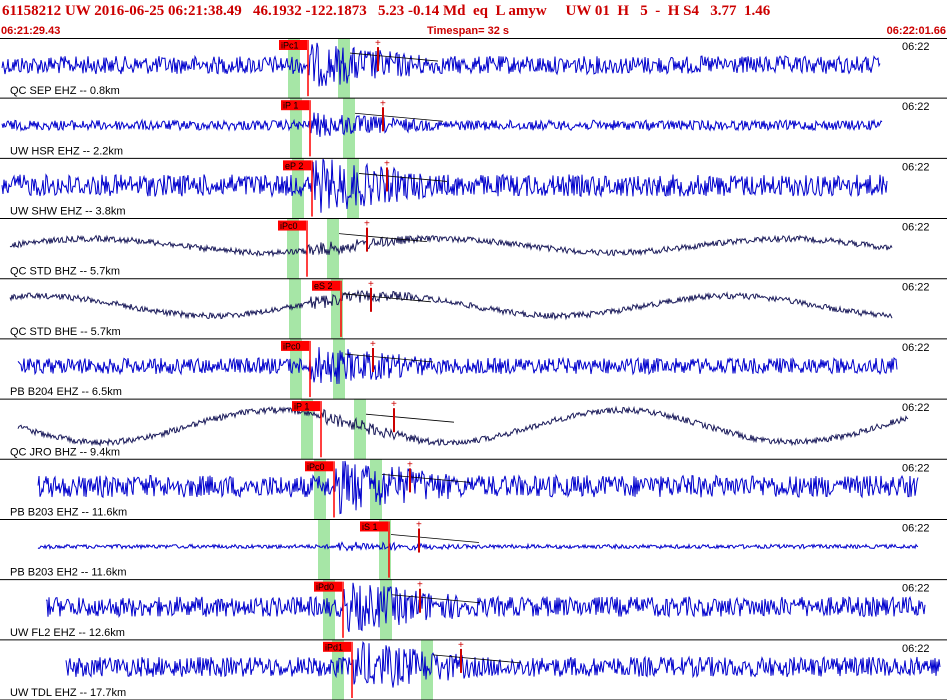  What do you see at coordinates (68, 573) in the screenshot?
I see `station-label: PB B203 EH2 -- 11.6km` at bounding box center [68, 573].